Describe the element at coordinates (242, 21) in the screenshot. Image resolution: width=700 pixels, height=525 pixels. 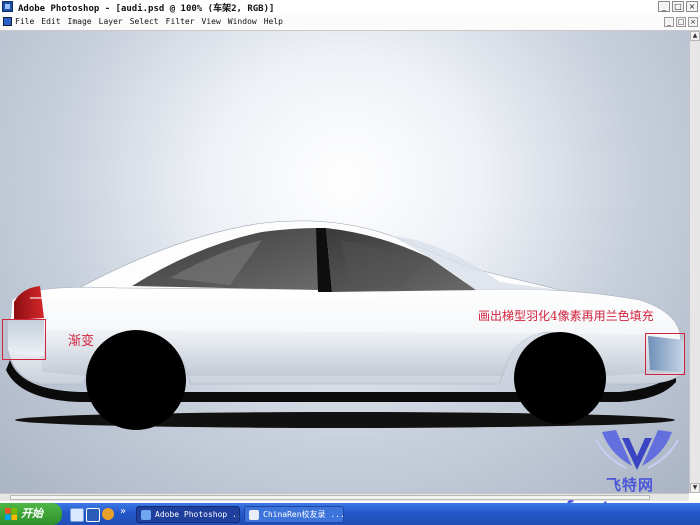
I see `menu-window: Window` at that location.